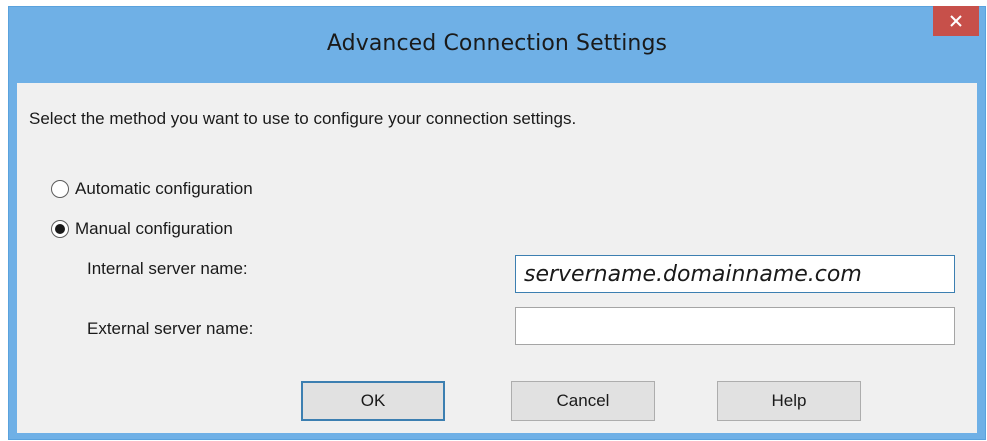 This screenshot has height=441, width=987. I want to click on close-icon, so click(956, 21).